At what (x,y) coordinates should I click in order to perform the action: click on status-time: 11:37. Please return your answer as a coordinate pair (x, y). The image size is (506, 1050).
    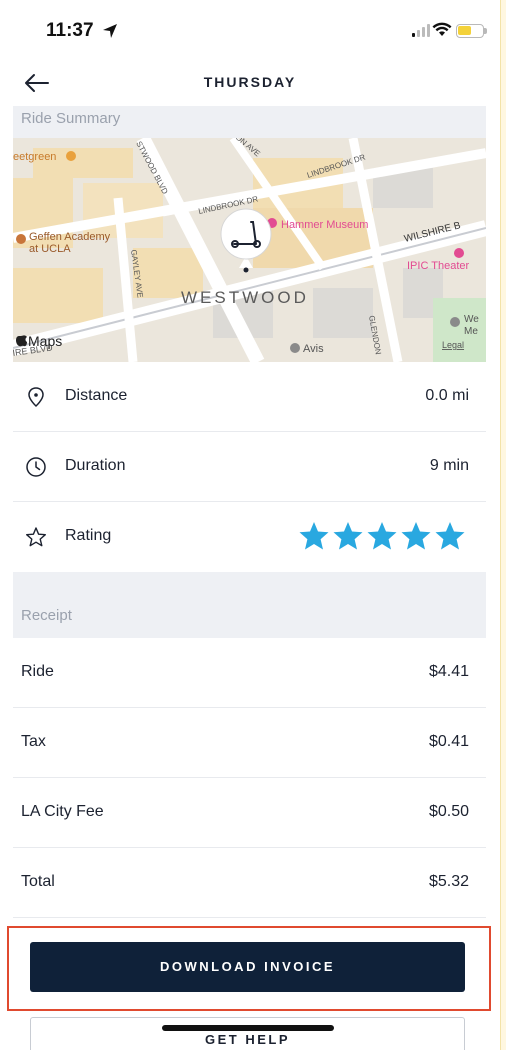
    Looking at the image, I should click on (70, 30).